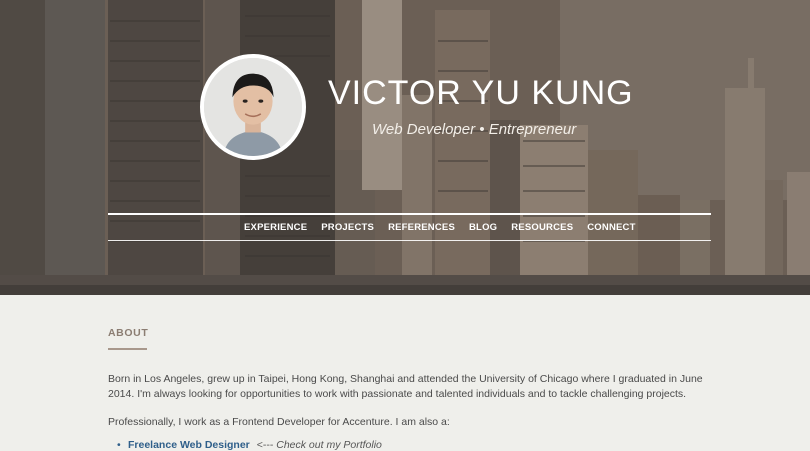 This screenshot has width=810, height=451. I want to click on nav-divider-bottom, so click(409, 240).